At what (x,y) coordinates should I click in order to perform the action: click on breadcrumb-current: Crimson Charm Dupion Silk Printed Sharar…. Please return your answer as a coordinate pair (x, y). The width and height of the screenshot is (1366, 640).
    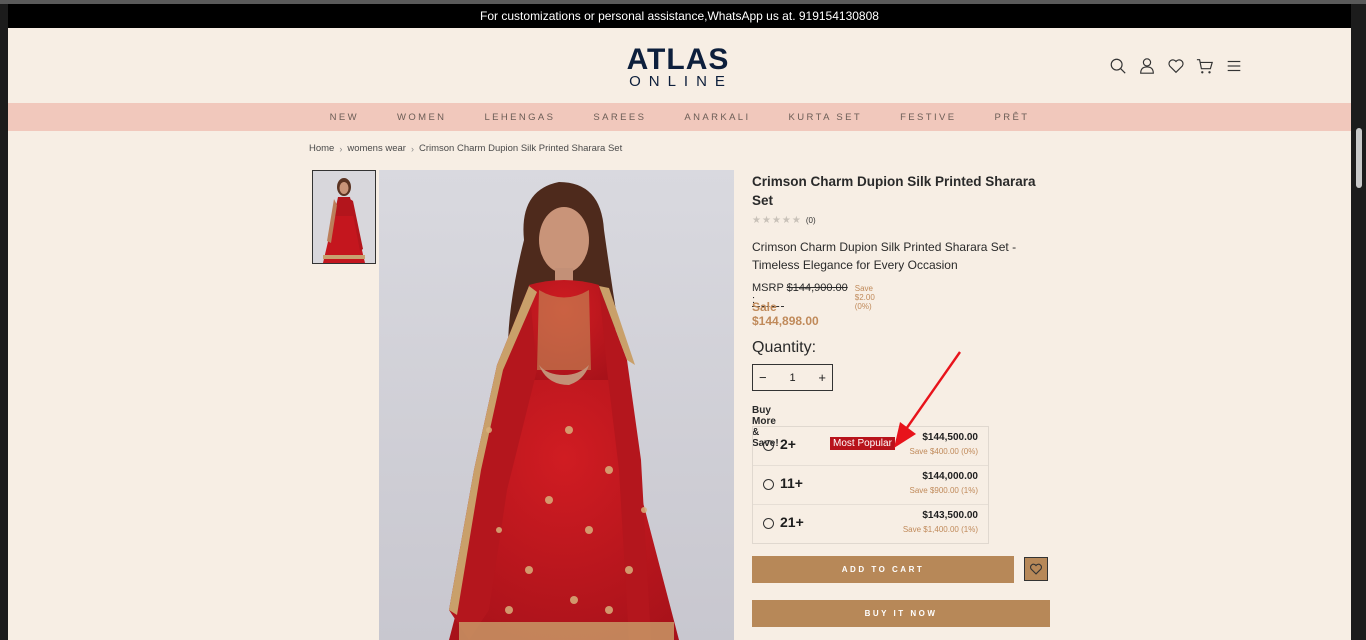
    Looking at the image, I should click on (520, 148).